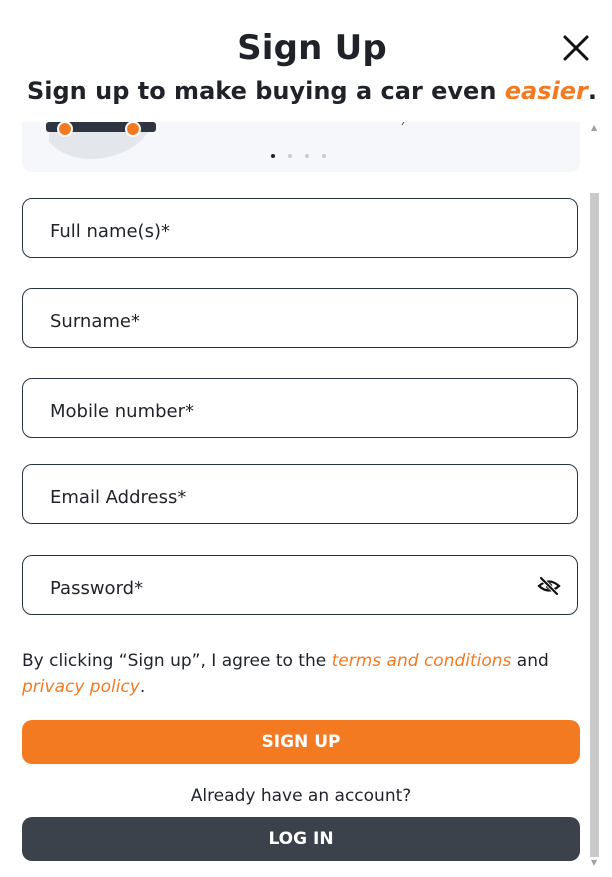 Image resolution: width=612 pixels, height=877 pixels. Describe the element at coordinates (298, 156) in the screenshot. I see `carousel-dots` at that location.